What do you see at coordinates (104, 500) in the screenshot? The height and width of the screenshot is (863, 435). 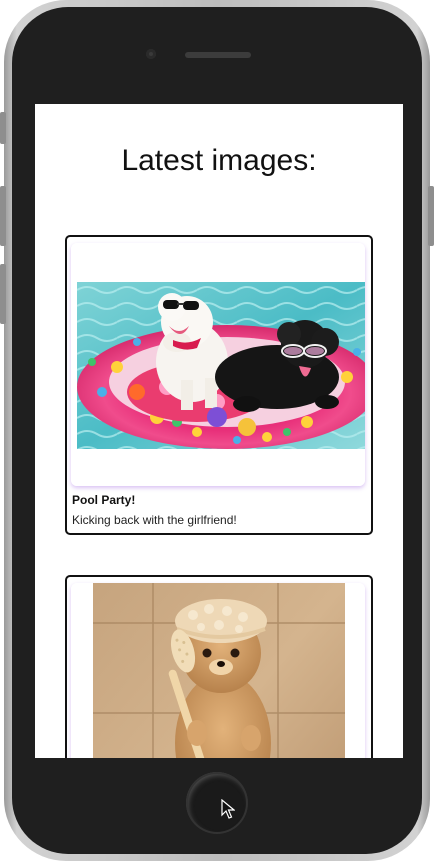 I see `post-title: Pool Party!` at bounding box center [104, 500].